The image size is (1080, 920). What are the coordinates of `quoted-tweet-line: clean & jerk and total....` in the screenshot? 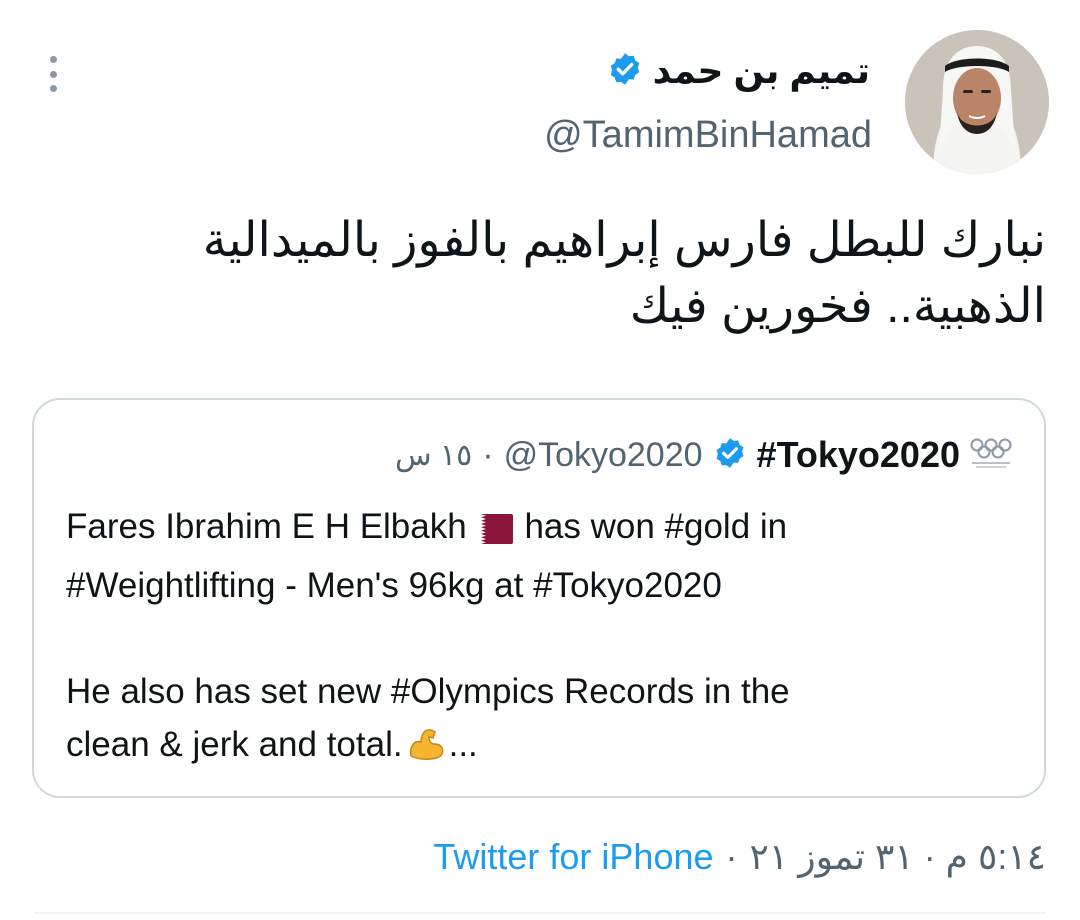 It's located at (541, 747).